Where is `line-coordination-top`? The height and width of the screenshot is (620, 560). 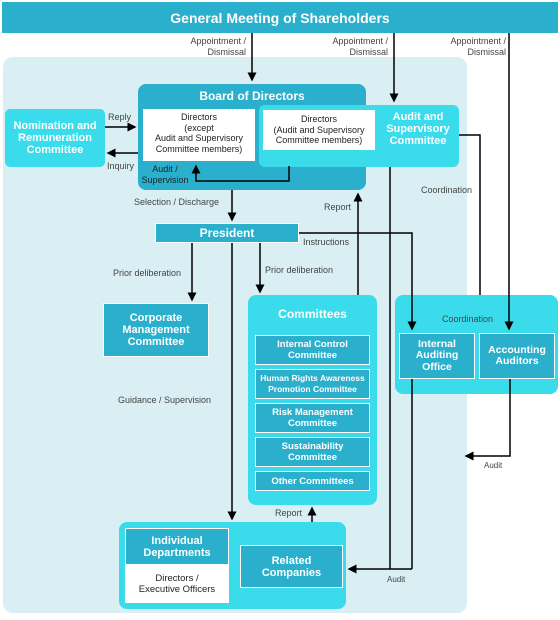 line-coordination-top is located at coordinates (470, 214).